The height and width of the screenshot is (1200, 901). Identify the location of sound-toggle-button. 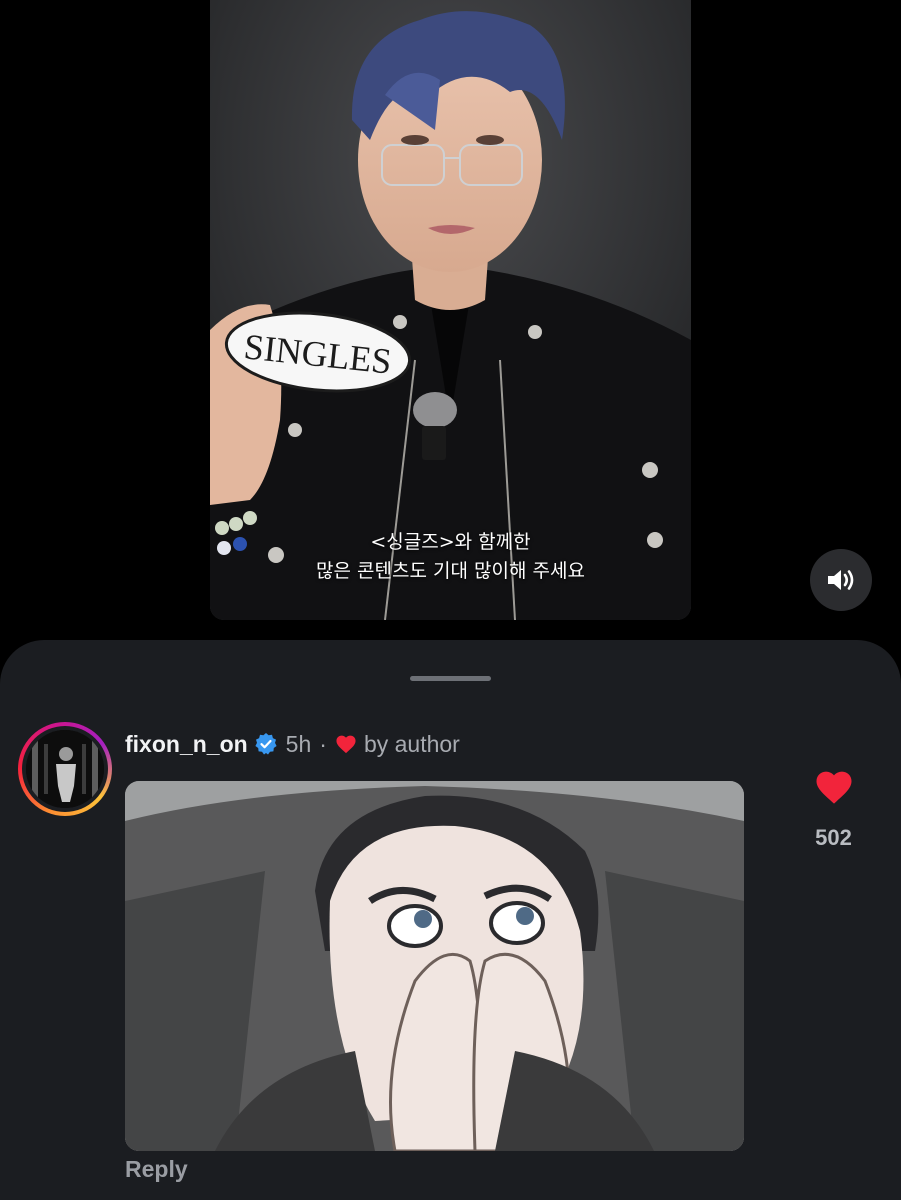
(841, 580).